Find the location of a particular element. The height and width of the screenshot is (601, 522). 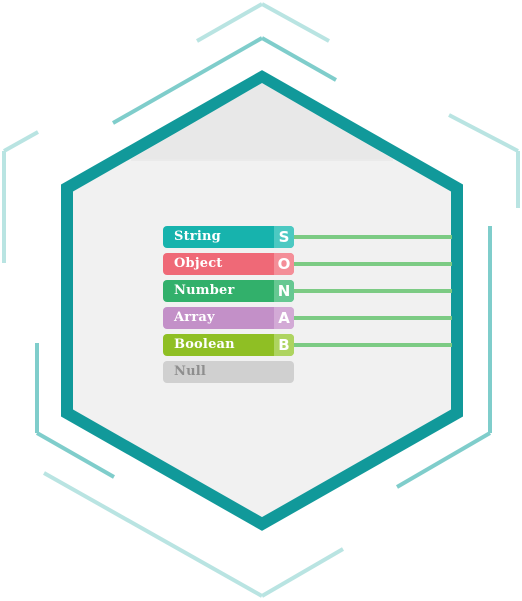

hexagon-top-band is located at coordinates (262, 121).